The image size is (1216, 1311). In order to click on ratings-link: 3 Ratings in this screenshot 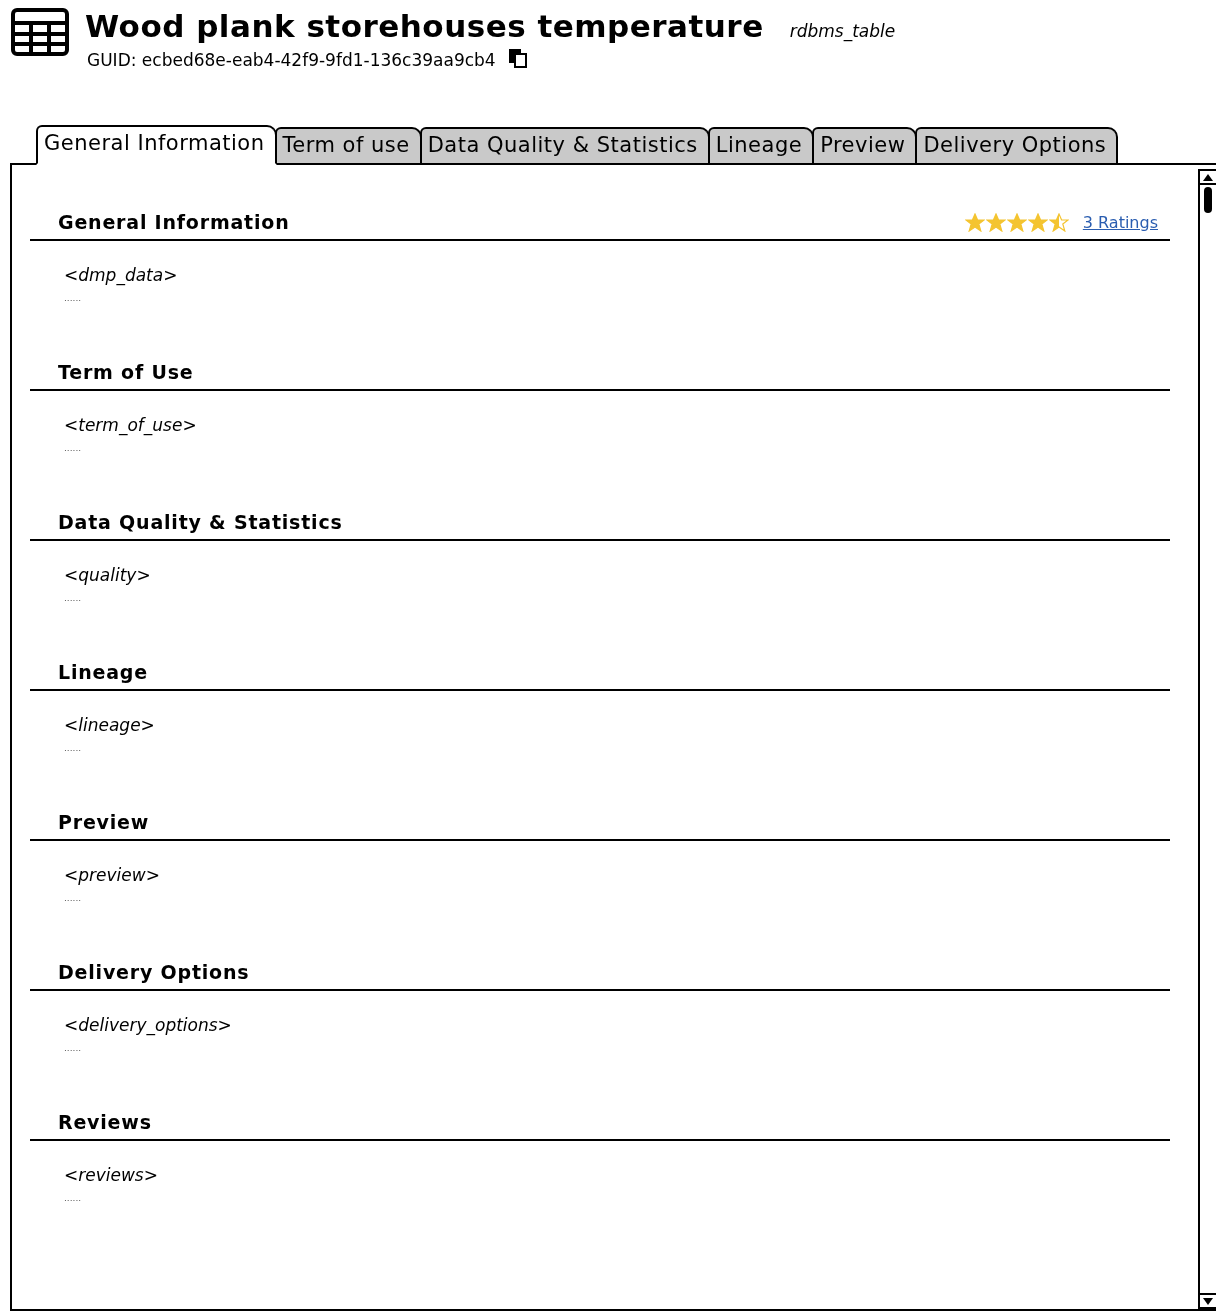, I will do `click(1120, 222)`.